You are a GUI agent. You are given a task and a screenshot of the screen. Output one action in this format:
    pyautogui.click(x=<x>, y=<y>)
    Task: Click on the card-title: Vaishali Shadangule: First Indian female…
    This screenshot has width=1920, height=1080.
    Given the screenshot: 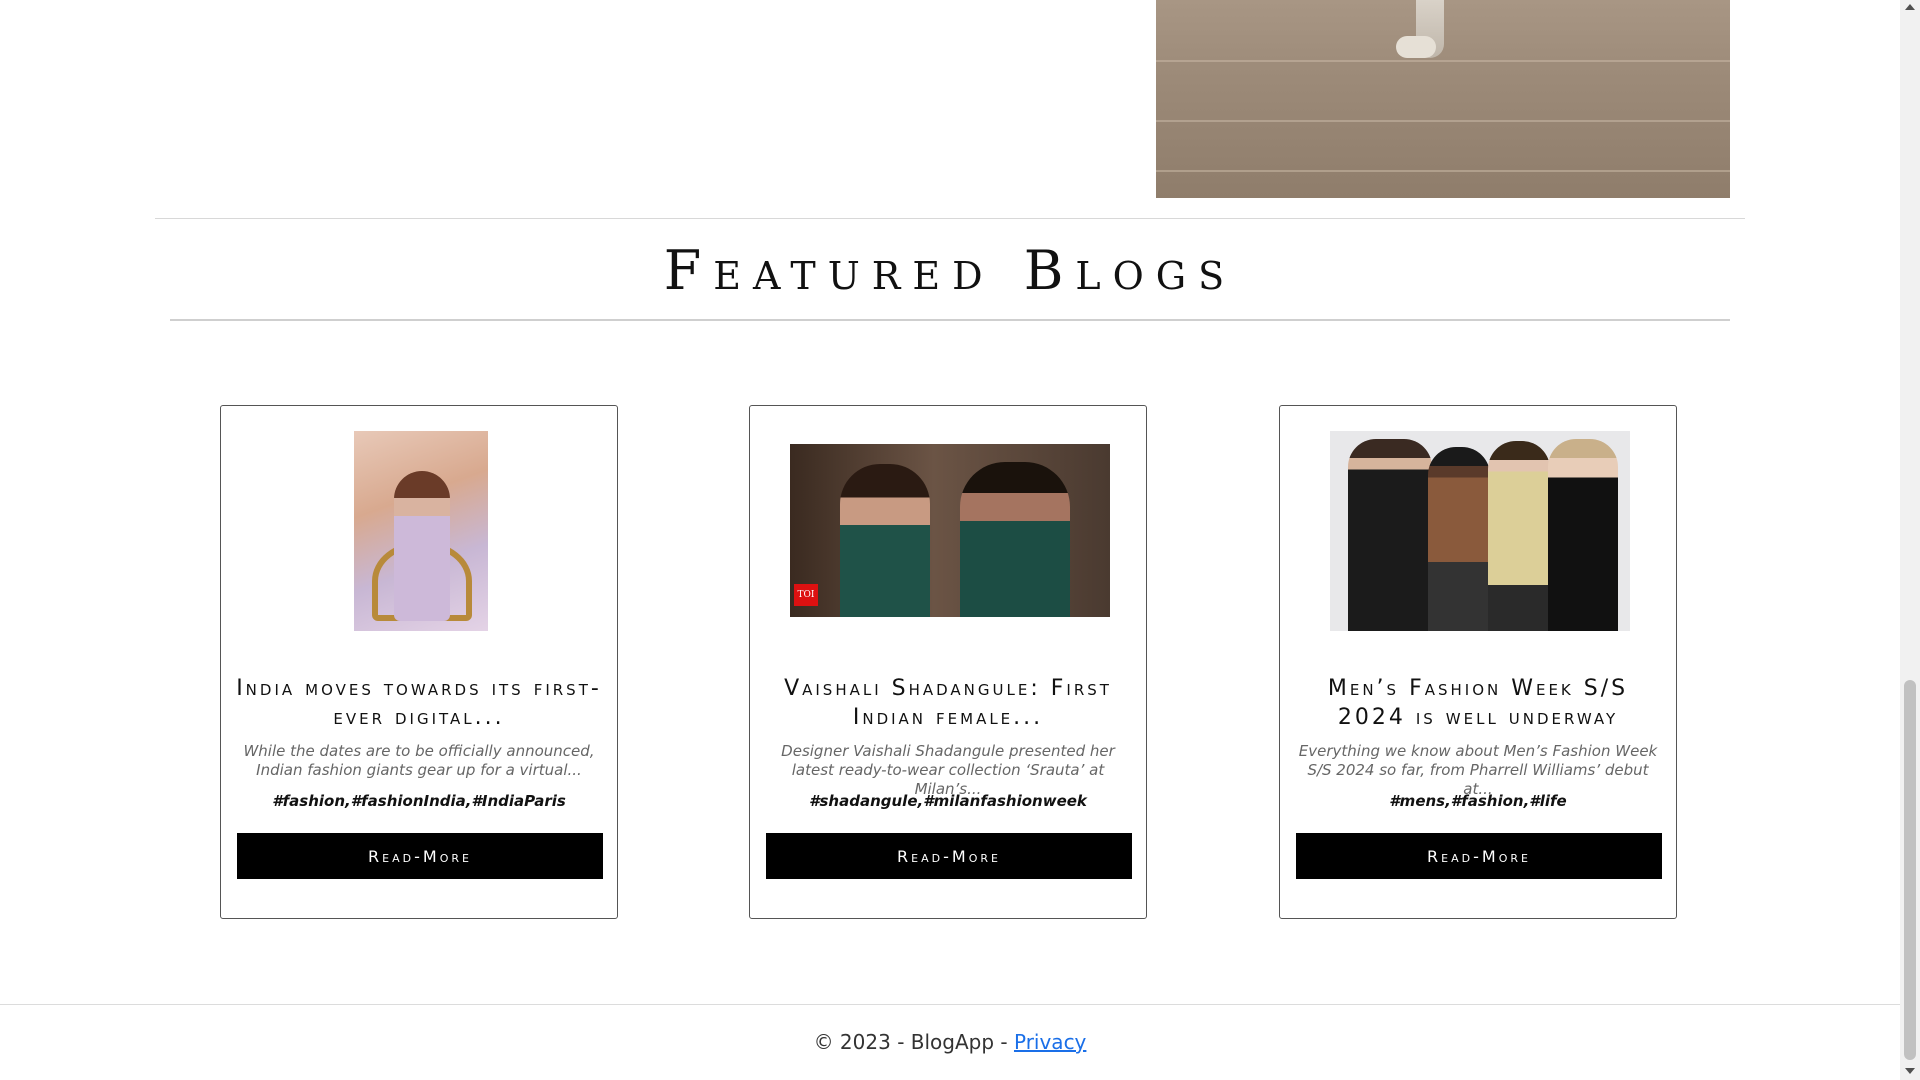 What is the action you would take?
    pyautogui.click(x=948, y=703)
    